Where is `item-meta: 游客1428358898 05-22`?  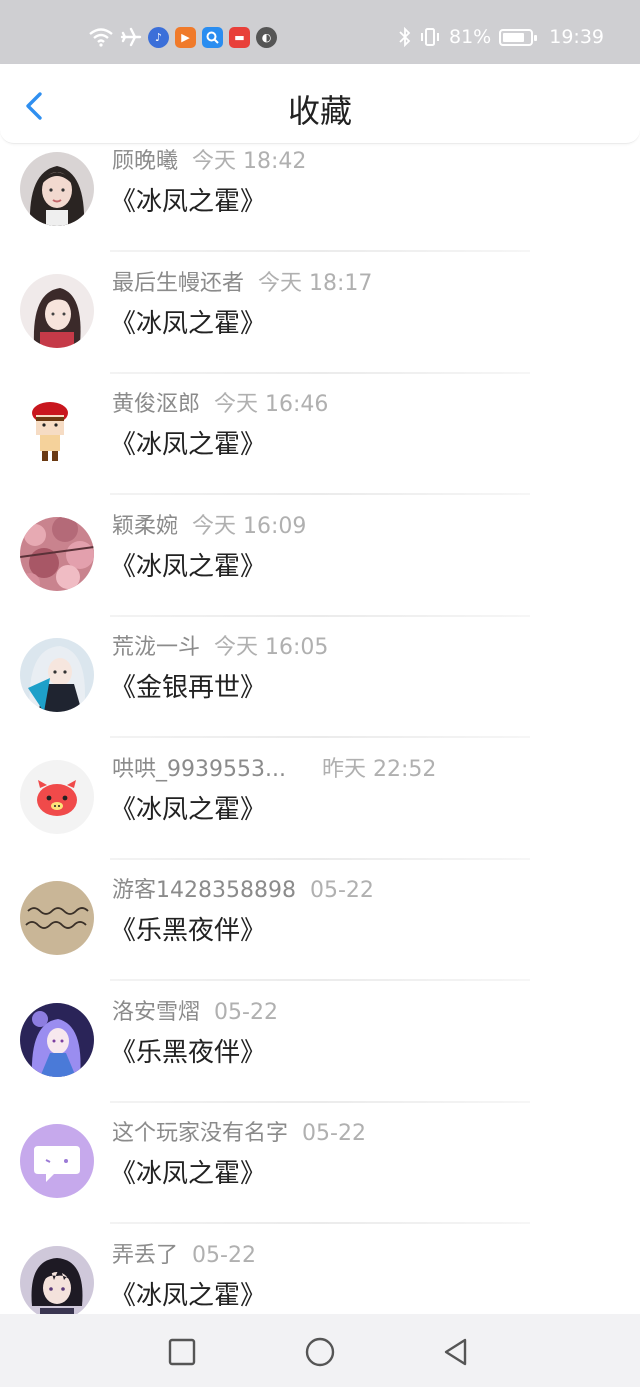 item-meta: 游客1428358898 05-22 is located at coordinates (243, 888).